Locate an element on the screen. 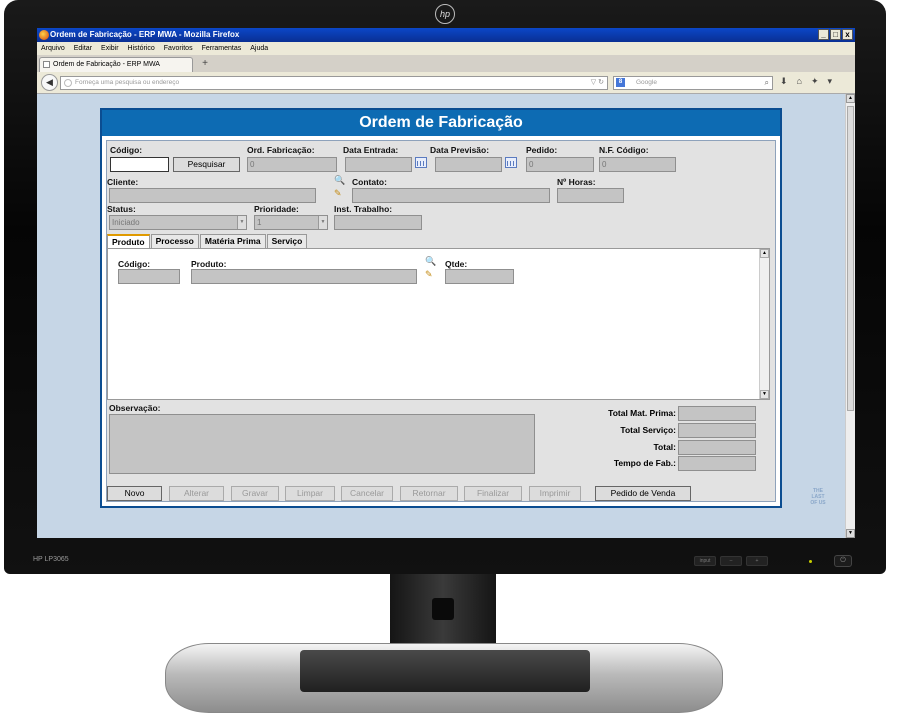  url-input: Forneça uma pesquisa ou endereço ▽ ↻ is located at coordinates (334, 83).